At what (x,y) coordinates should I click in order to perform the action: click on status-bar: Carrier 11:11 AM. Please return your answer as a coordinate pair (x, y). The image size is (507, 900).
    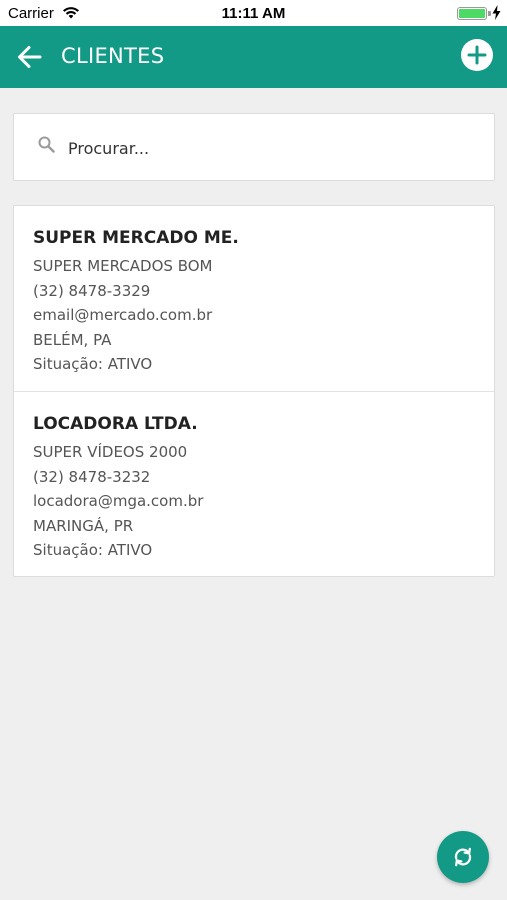
    Looking at the image, I should click on (253, 13).